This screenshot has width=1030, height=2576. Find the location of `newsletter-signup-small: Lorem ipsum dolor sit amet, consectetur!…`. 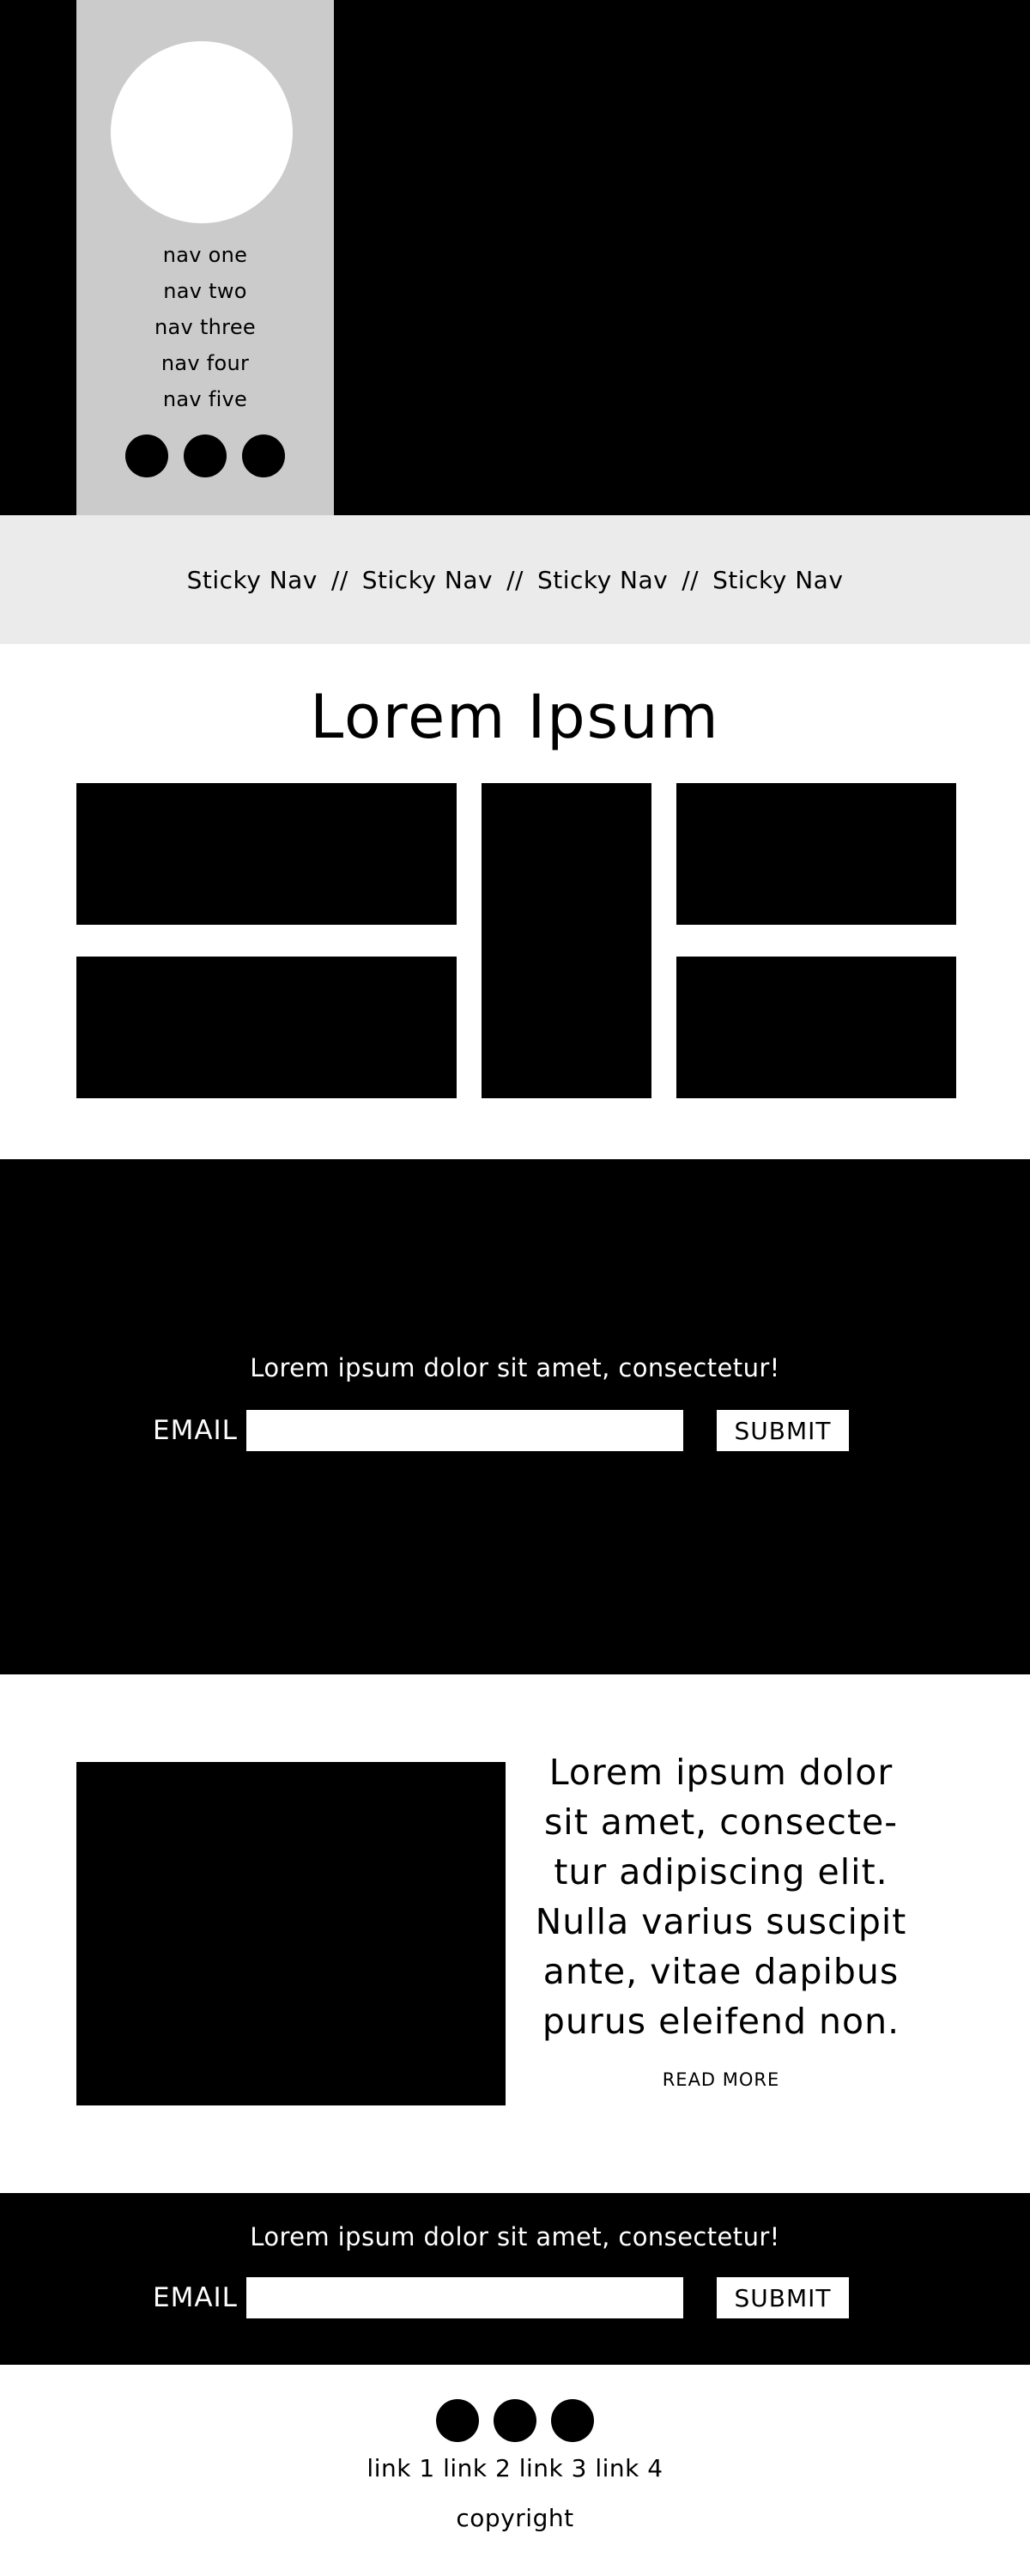

newsletter-signup-small: Lorem ipsum dolor sit amet, consectetur!… is located at coordinates (515, 2279).